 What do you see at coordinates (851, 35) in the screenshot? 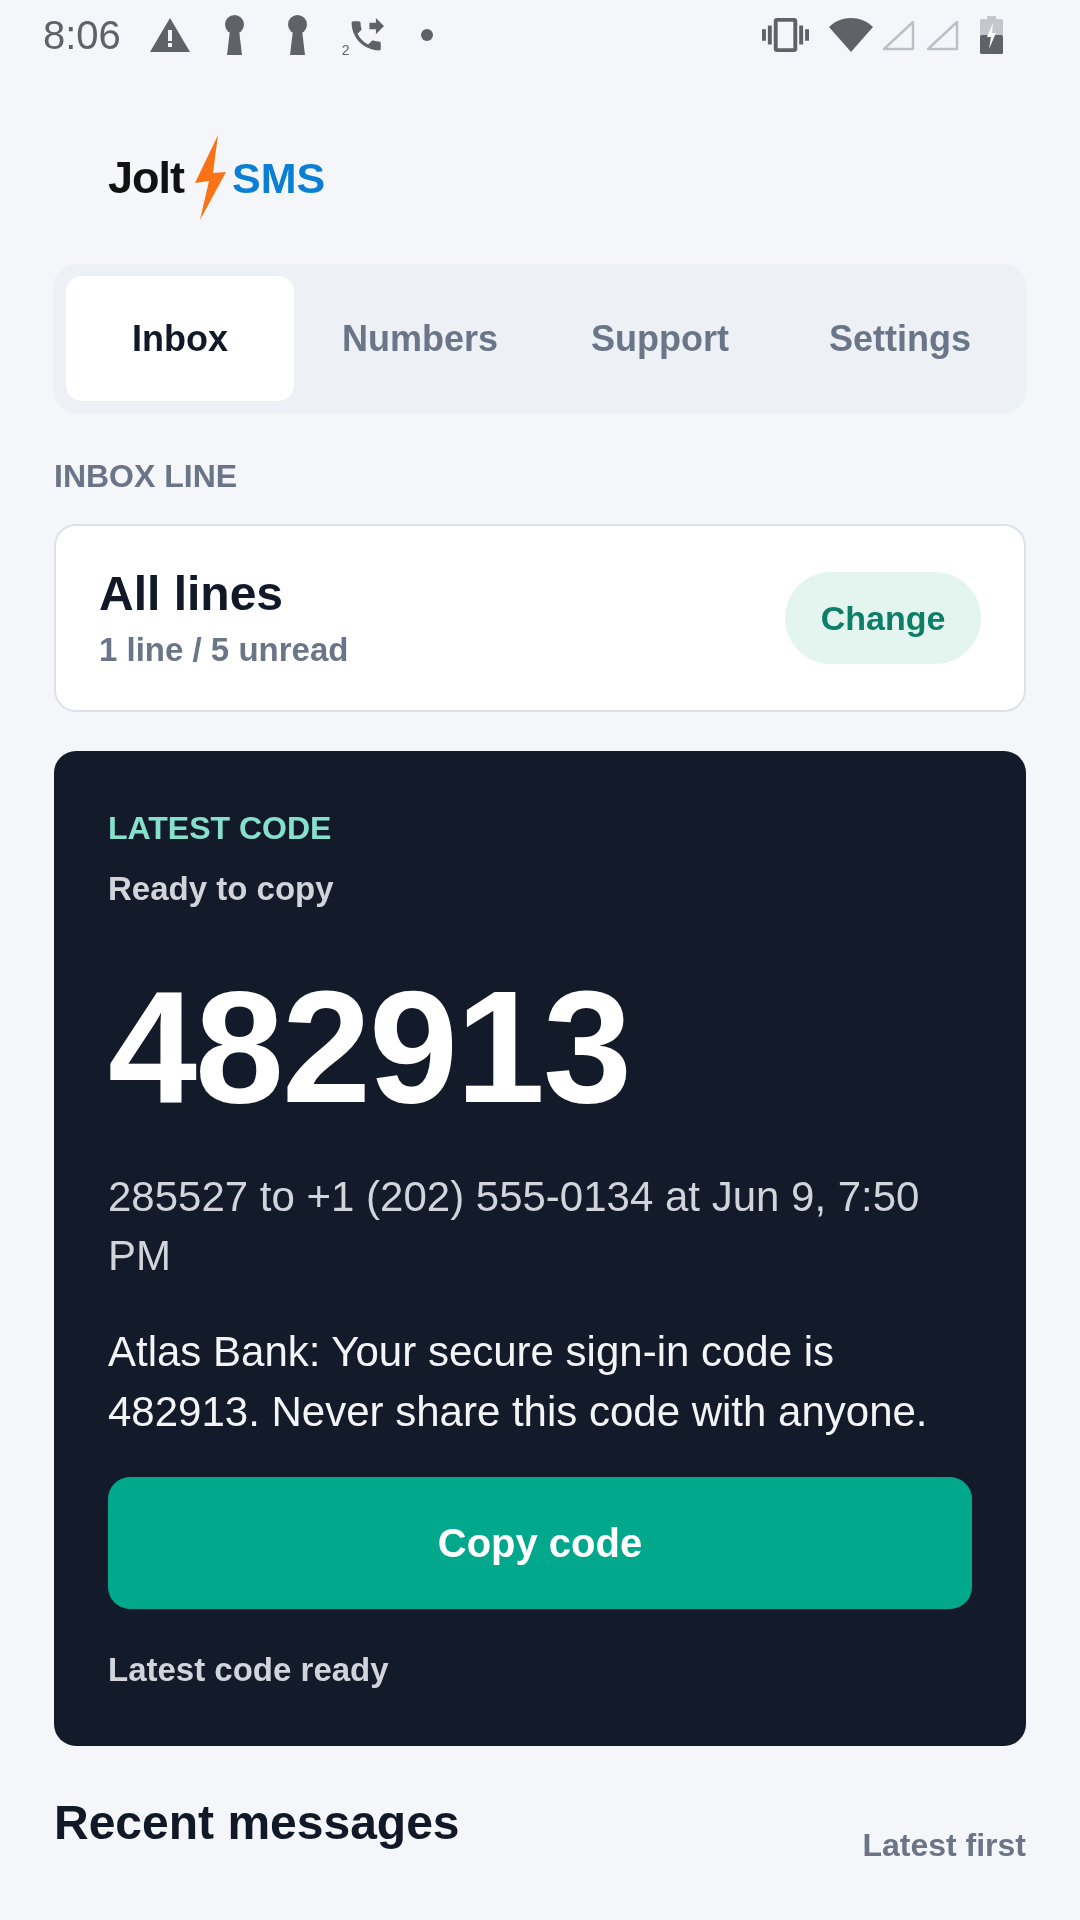
I see `wifi-icon` at bounding box center [851, 35].